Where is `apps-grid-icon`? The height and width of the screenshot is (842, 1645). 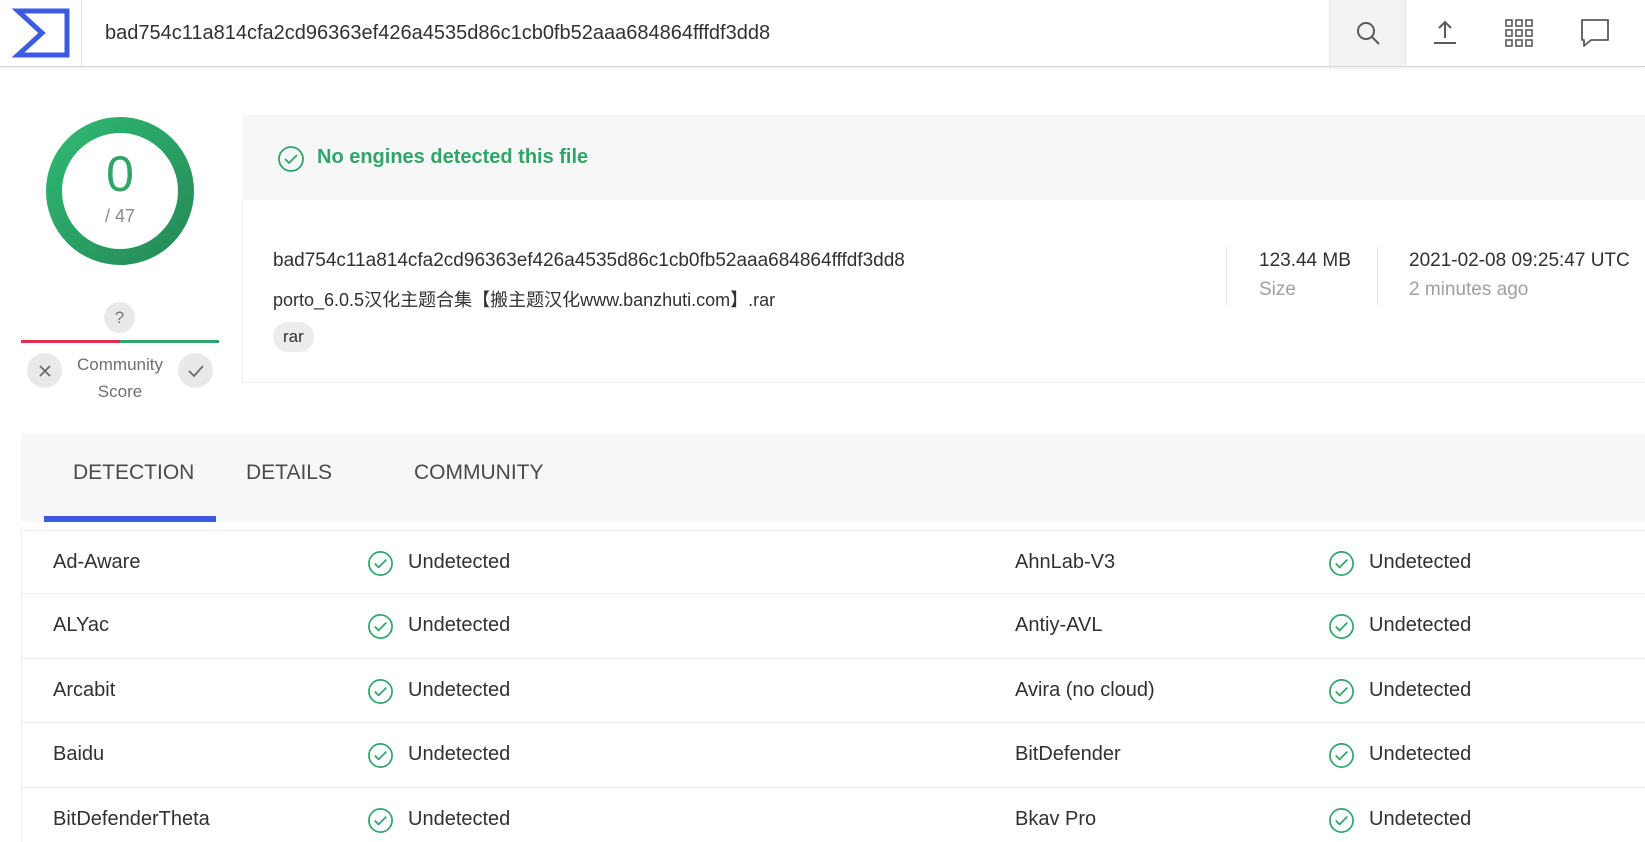
apps-grid-icon is located at coordinates (1519, 33).